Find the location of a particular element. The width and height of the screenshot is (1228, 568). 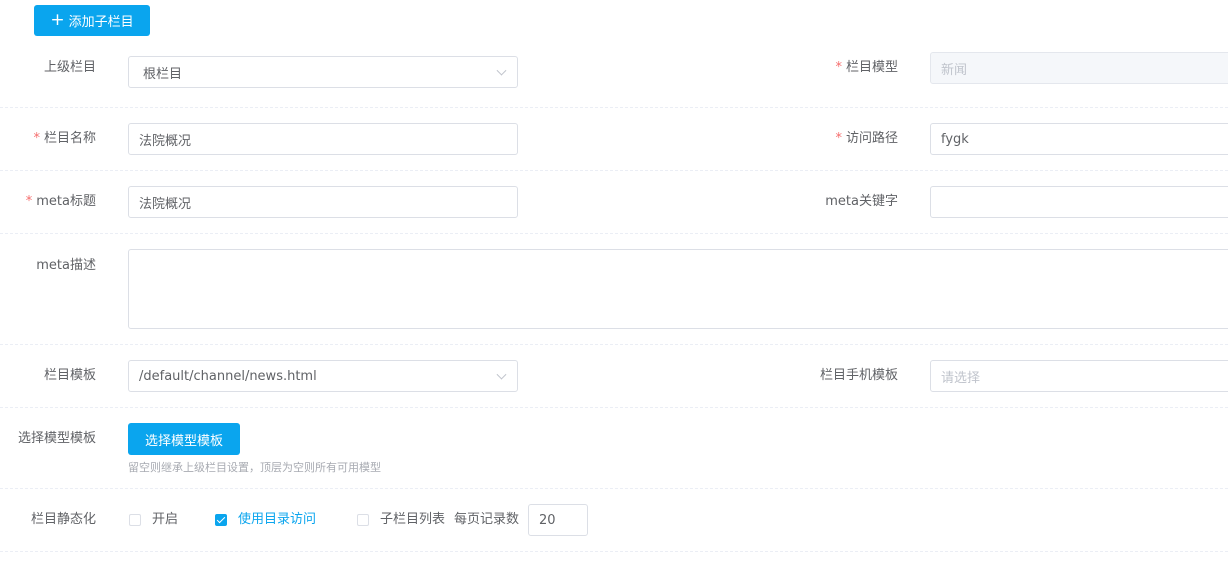

dir-access-label: 使用目录访问 is located at coordinates (277, 520).